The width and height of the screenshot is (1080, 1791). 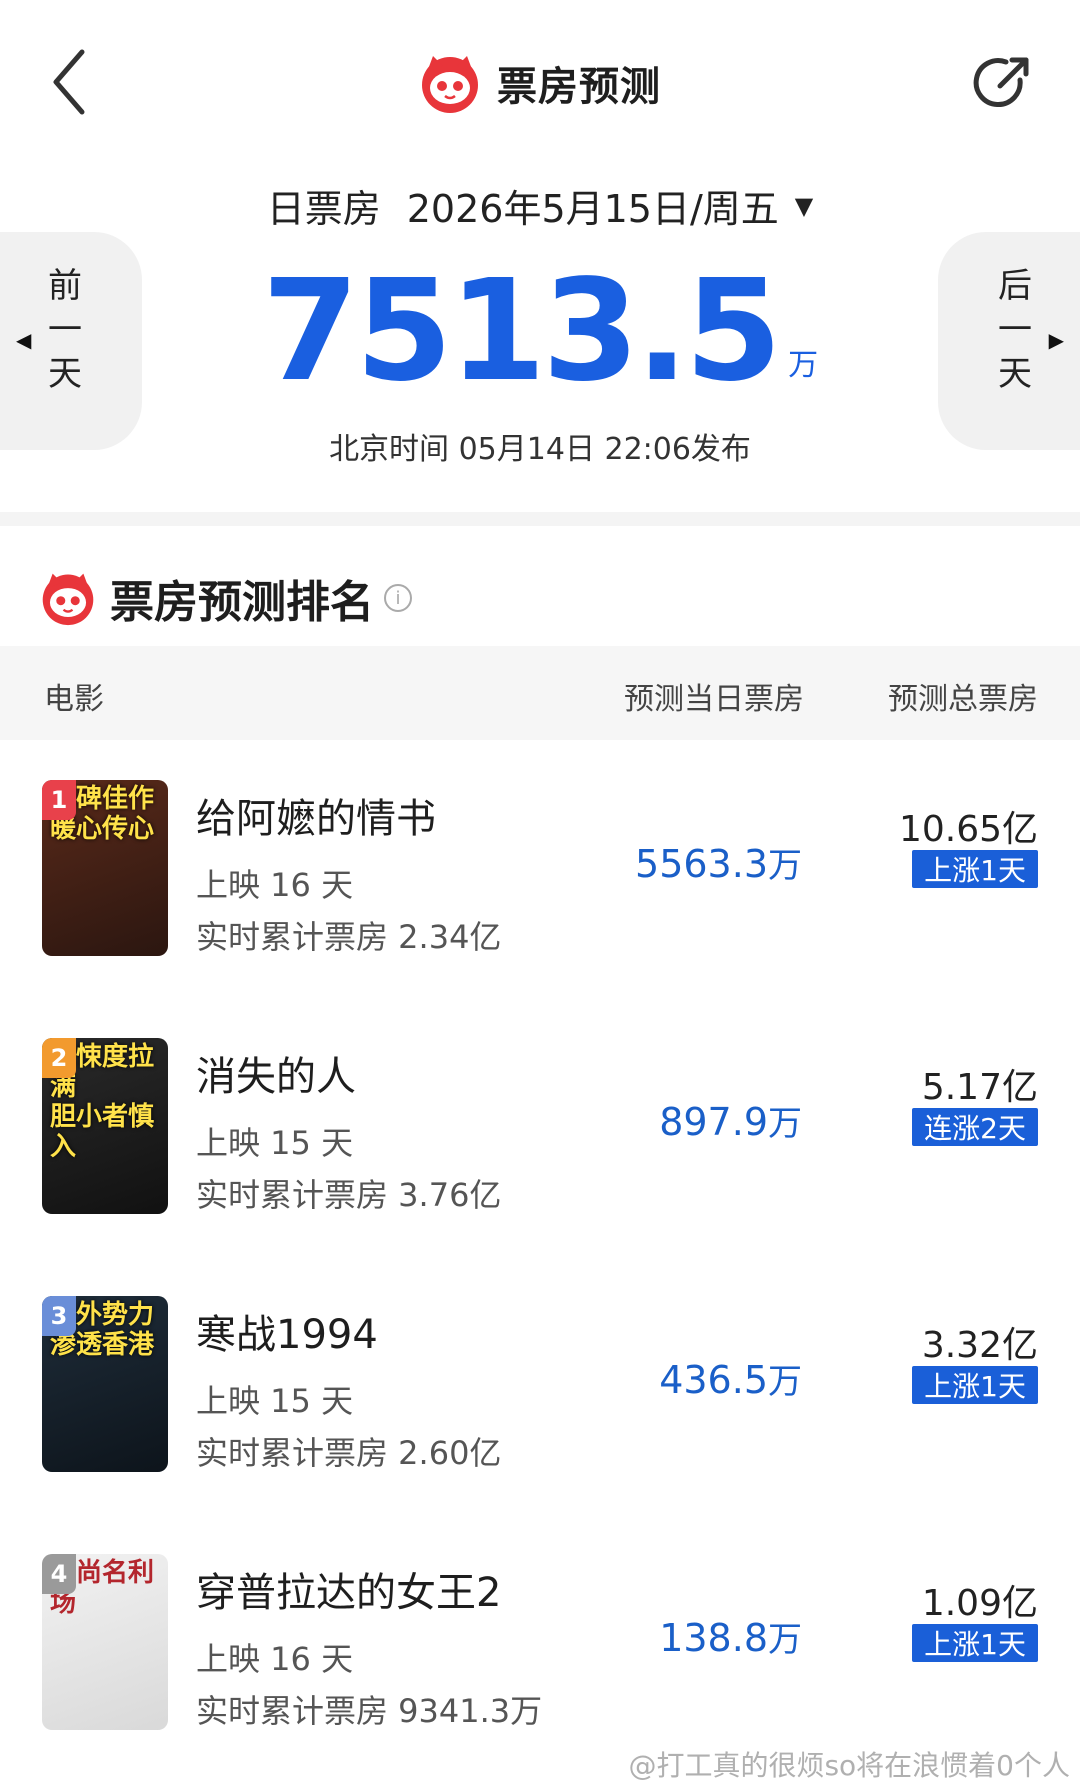 What do you see at coordinates (59, 1058) in the screenshot?
I see `rank-badge: 2` at bounding box center [59, 1058].